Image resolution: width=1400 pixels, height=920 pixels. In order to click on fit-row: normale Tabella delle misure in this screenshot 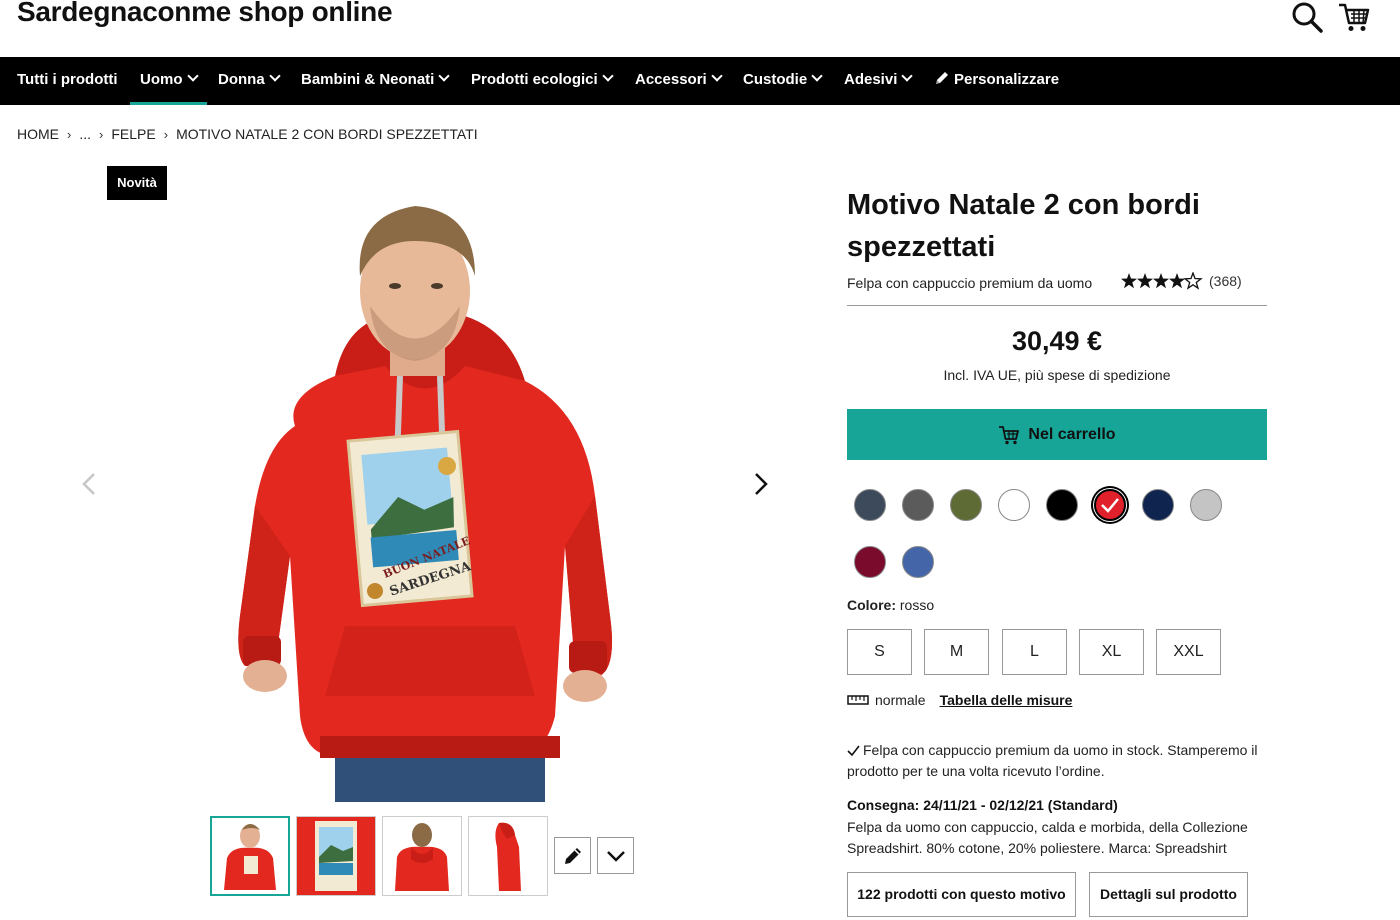, I will do `click(959, 700)`.